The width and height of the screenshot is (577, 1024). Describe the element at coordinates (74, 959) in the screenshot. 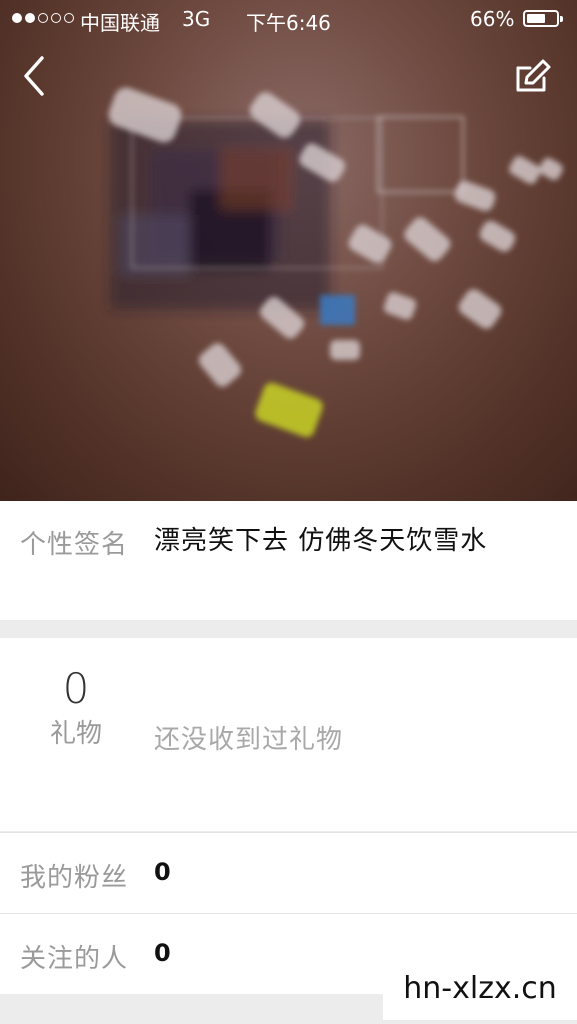

I see `following-label: 关注的人` at that location.